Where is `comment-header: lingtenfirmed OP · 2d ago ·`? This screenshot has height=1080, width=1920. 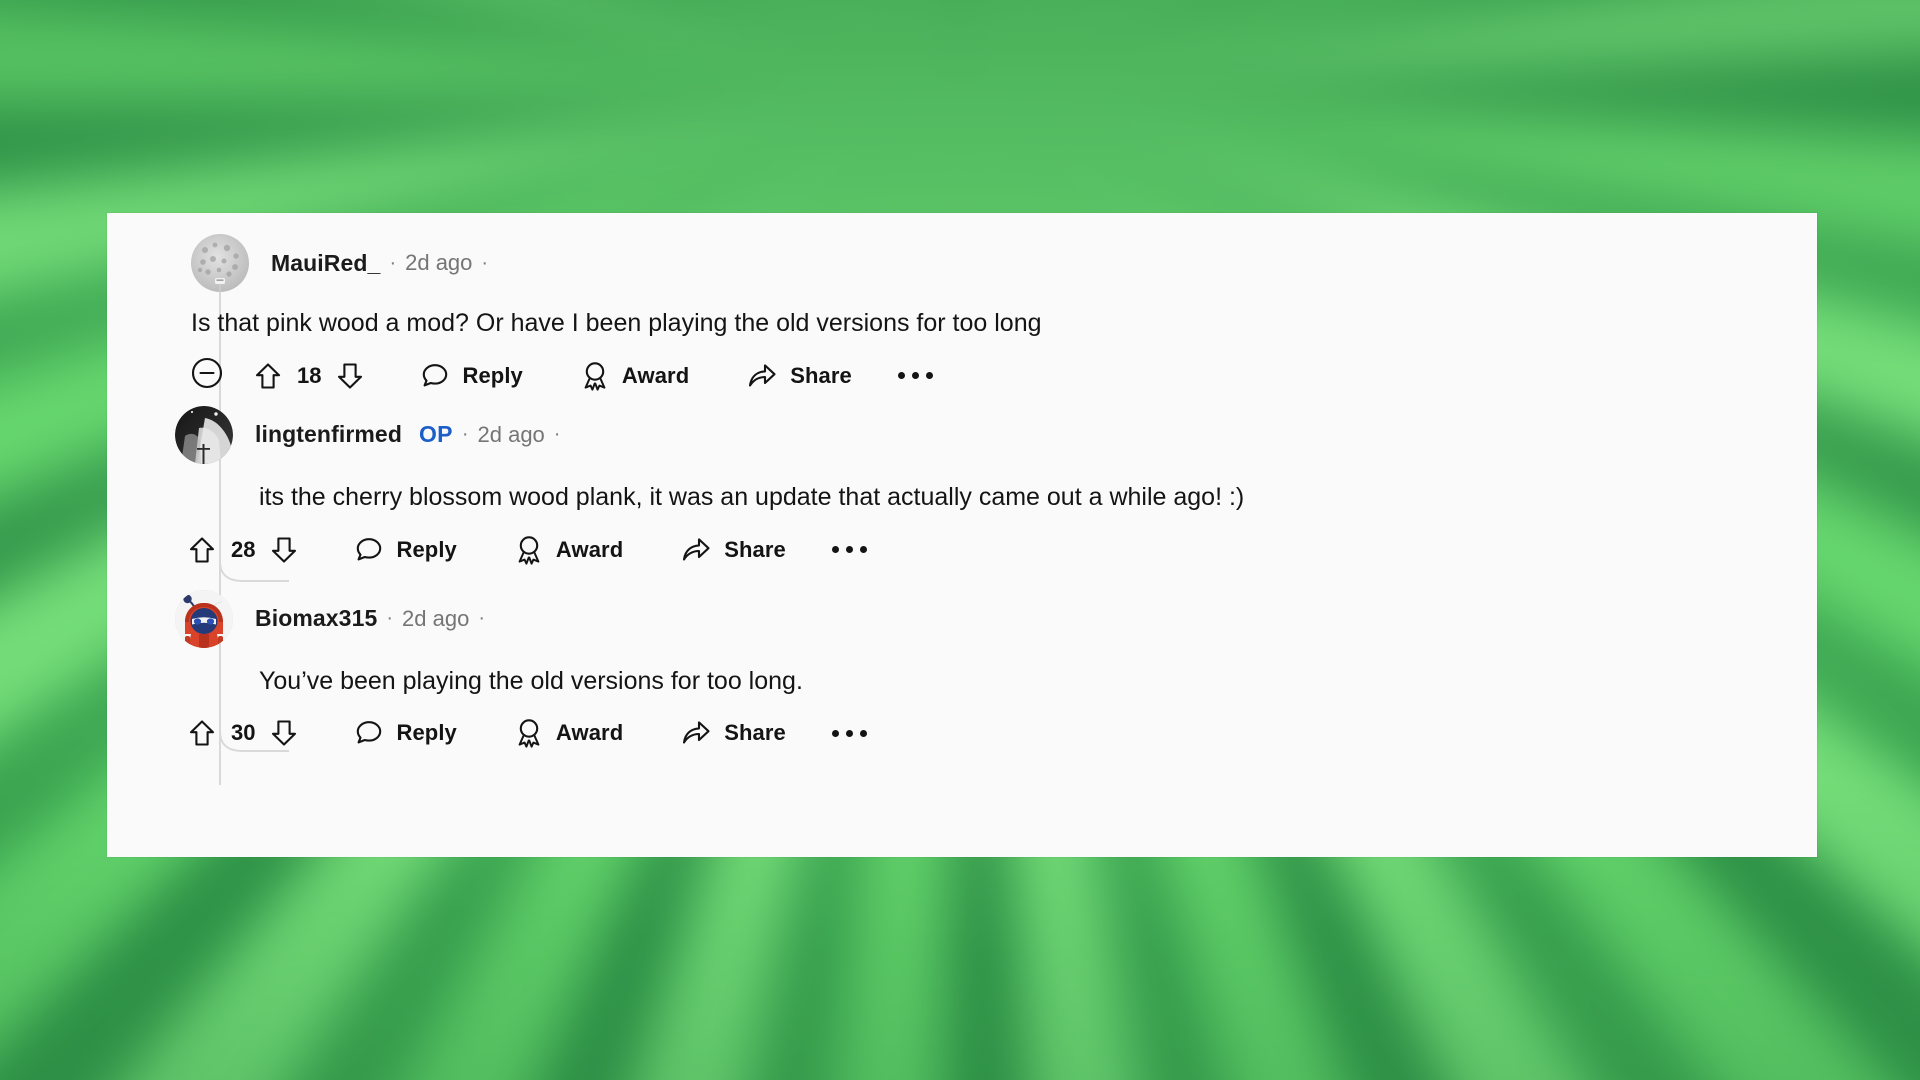
comment-header: lingtenfirmed OP · 2d ago · is located at coordinates (996, 434).